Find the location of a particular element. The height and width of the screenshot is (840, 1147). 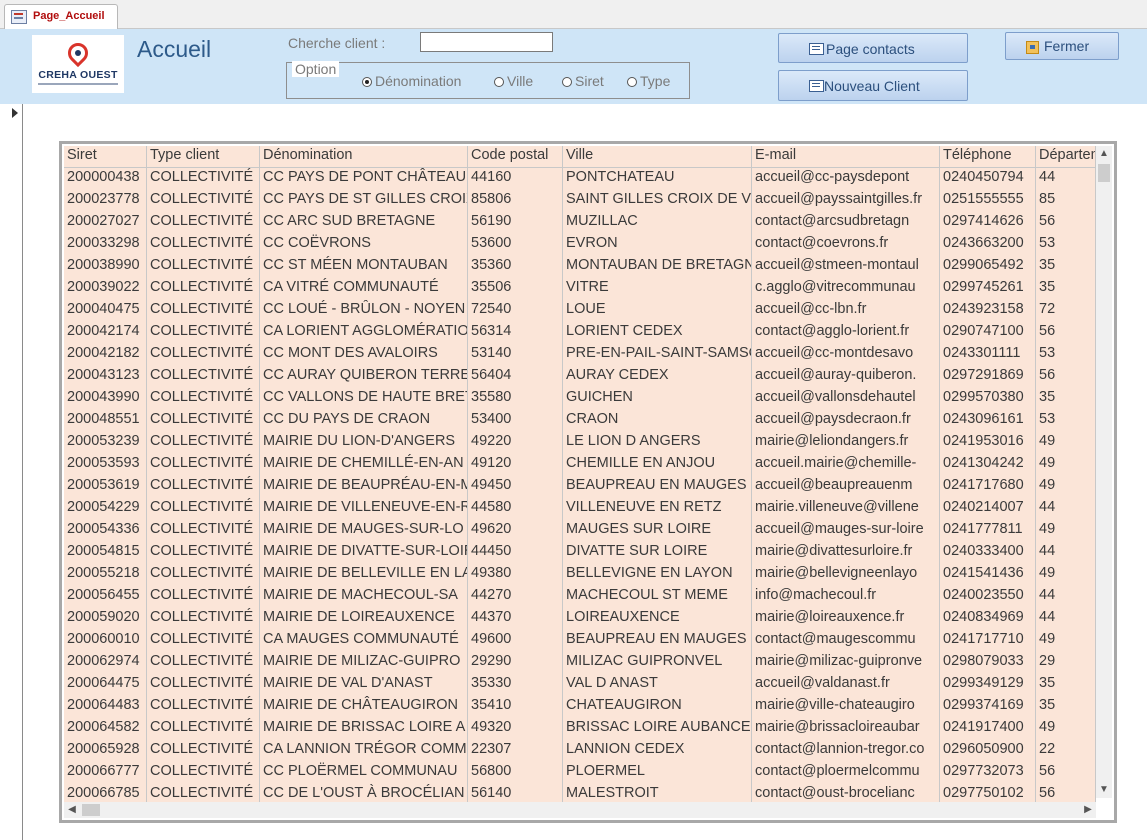

cell-telephone: 0299065492 is located at coordinates (988, 267).